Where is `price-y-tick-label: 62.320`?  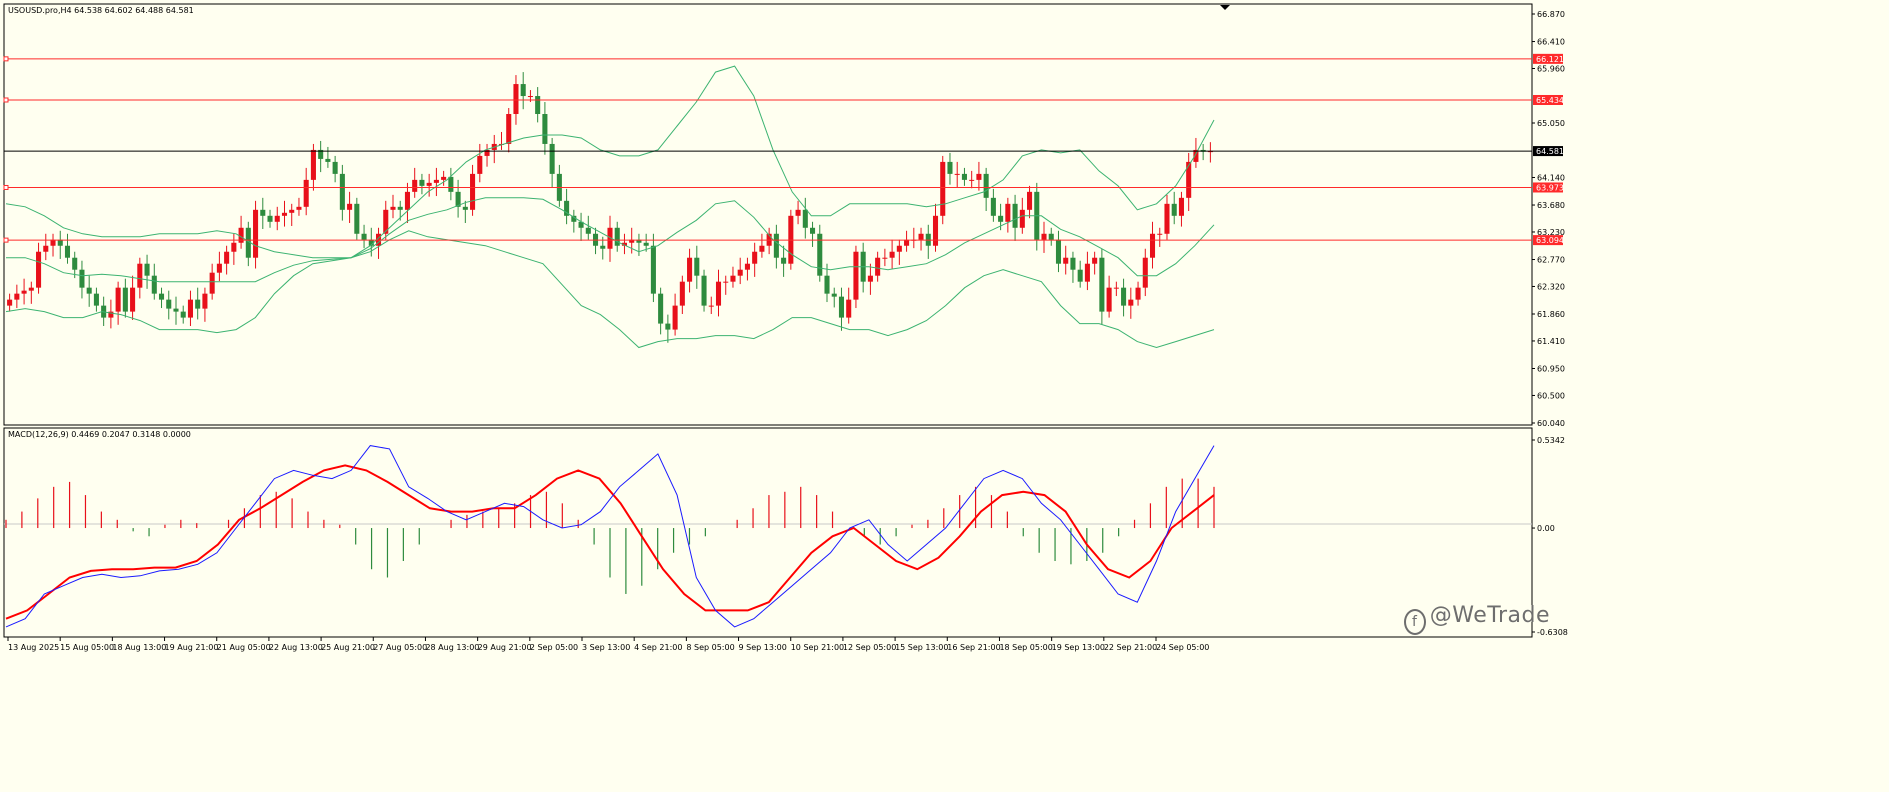 price-y-tick-label: 62.320 is located at coordinates (1551, 286).